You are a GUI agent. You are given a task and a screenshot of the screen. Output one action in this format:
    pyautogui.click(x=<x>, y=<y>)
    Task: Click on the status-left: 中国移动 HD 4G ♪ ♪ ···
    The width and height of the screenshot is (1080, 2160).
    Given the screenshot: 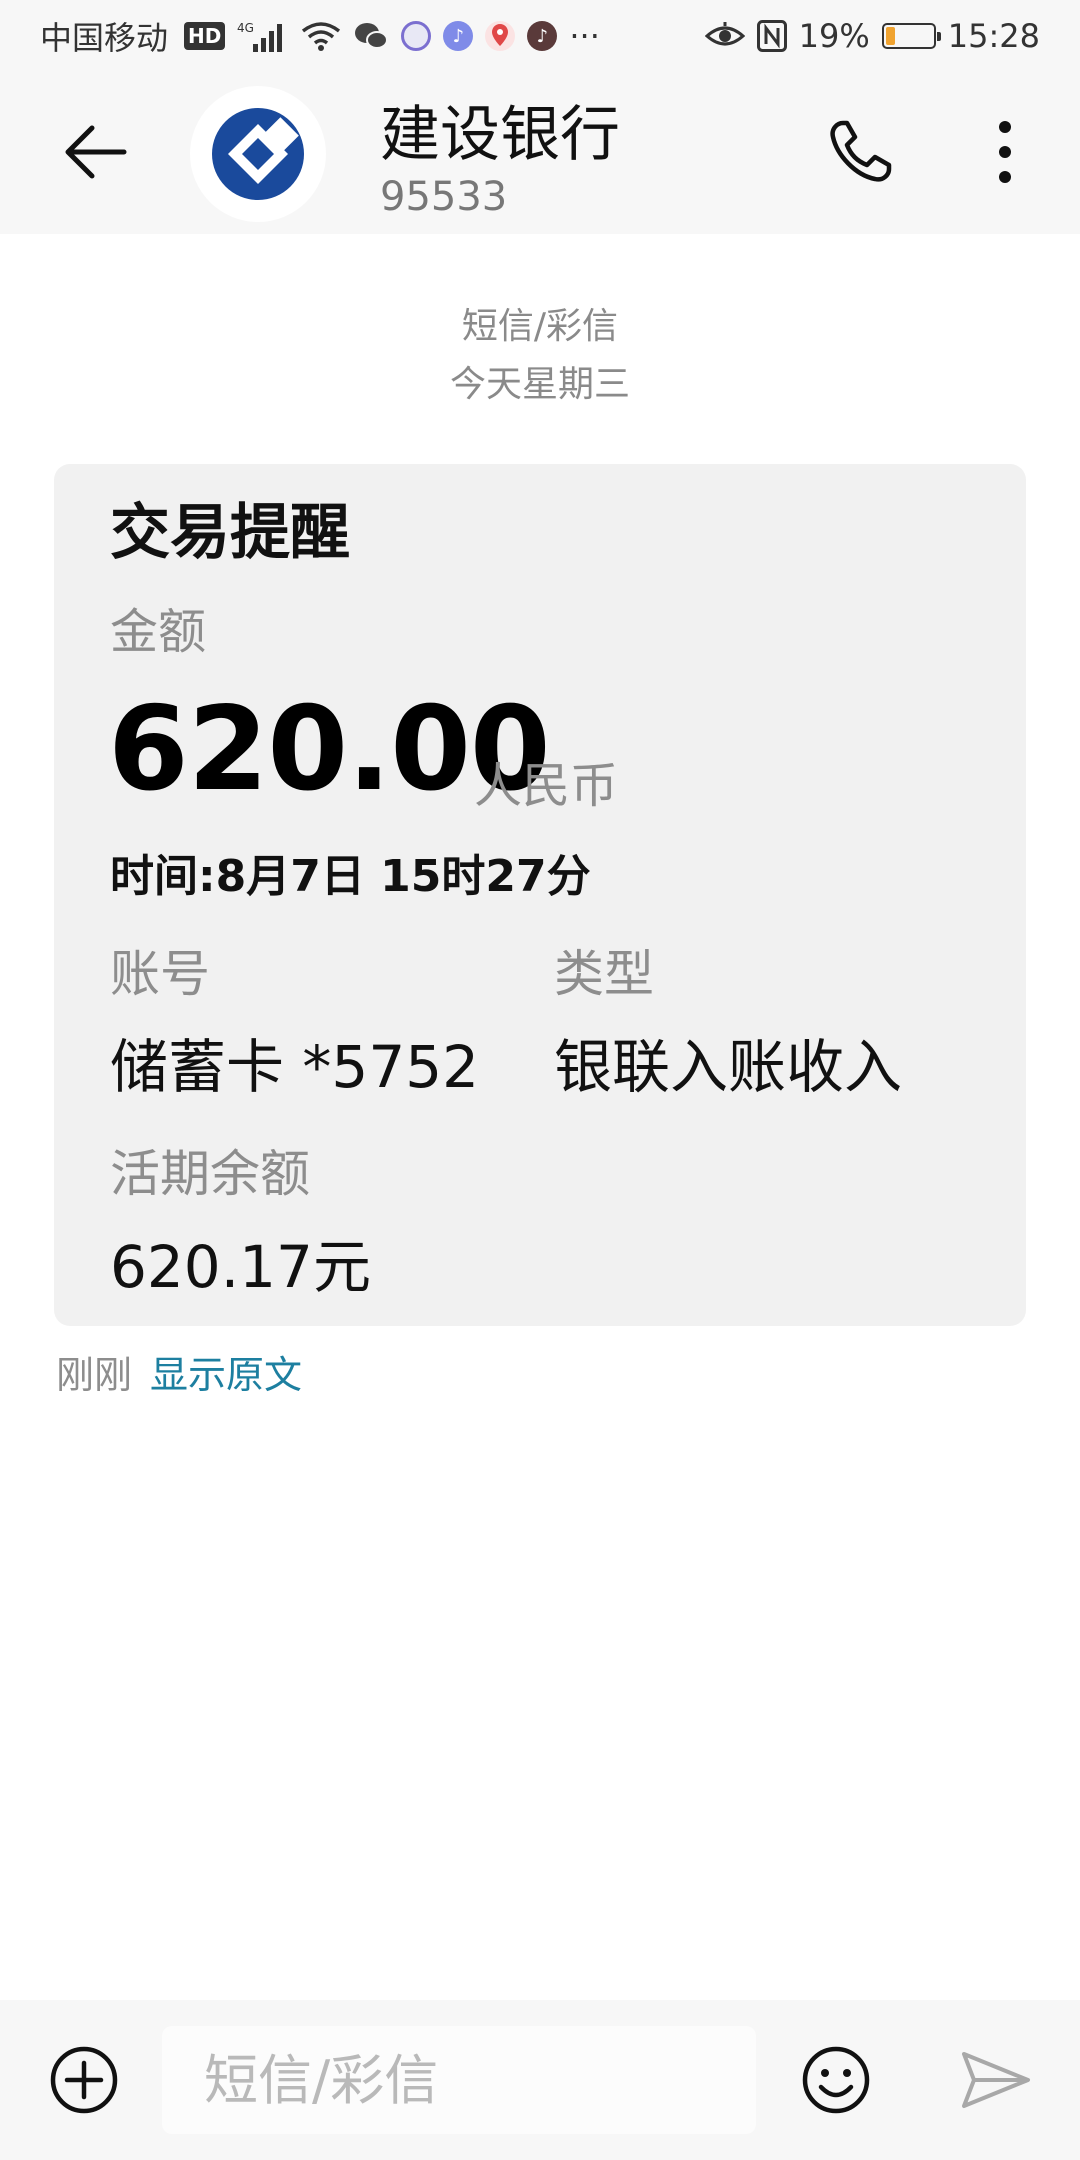 What is the action you would take?
    pyautogui.click(x=320, y=36)
    